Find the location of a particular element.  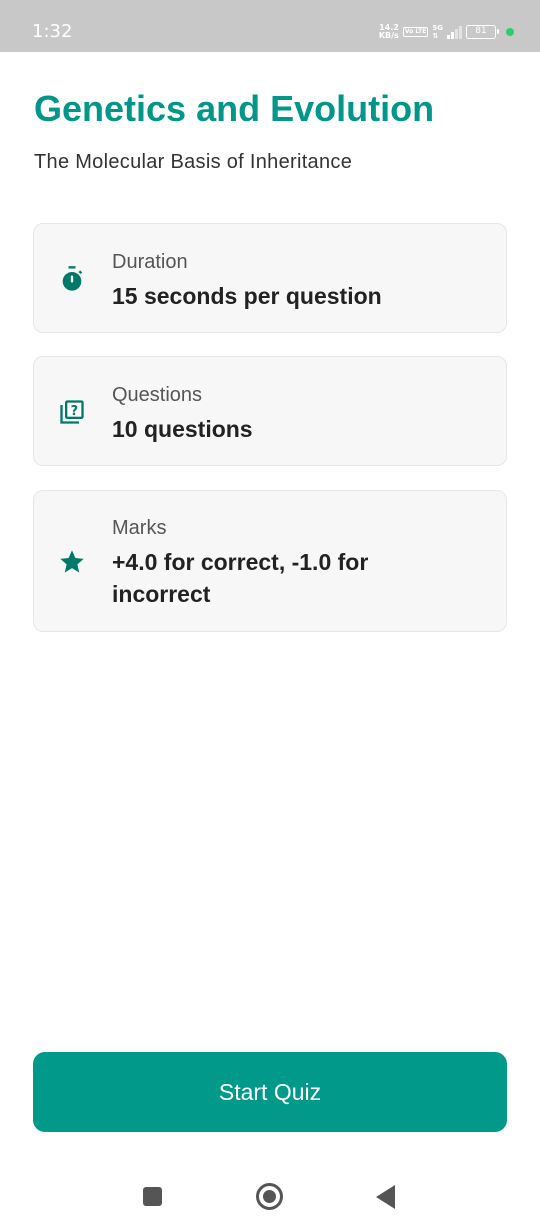

duration-value: 15 seconds per question is located at coordinates (247, 296).